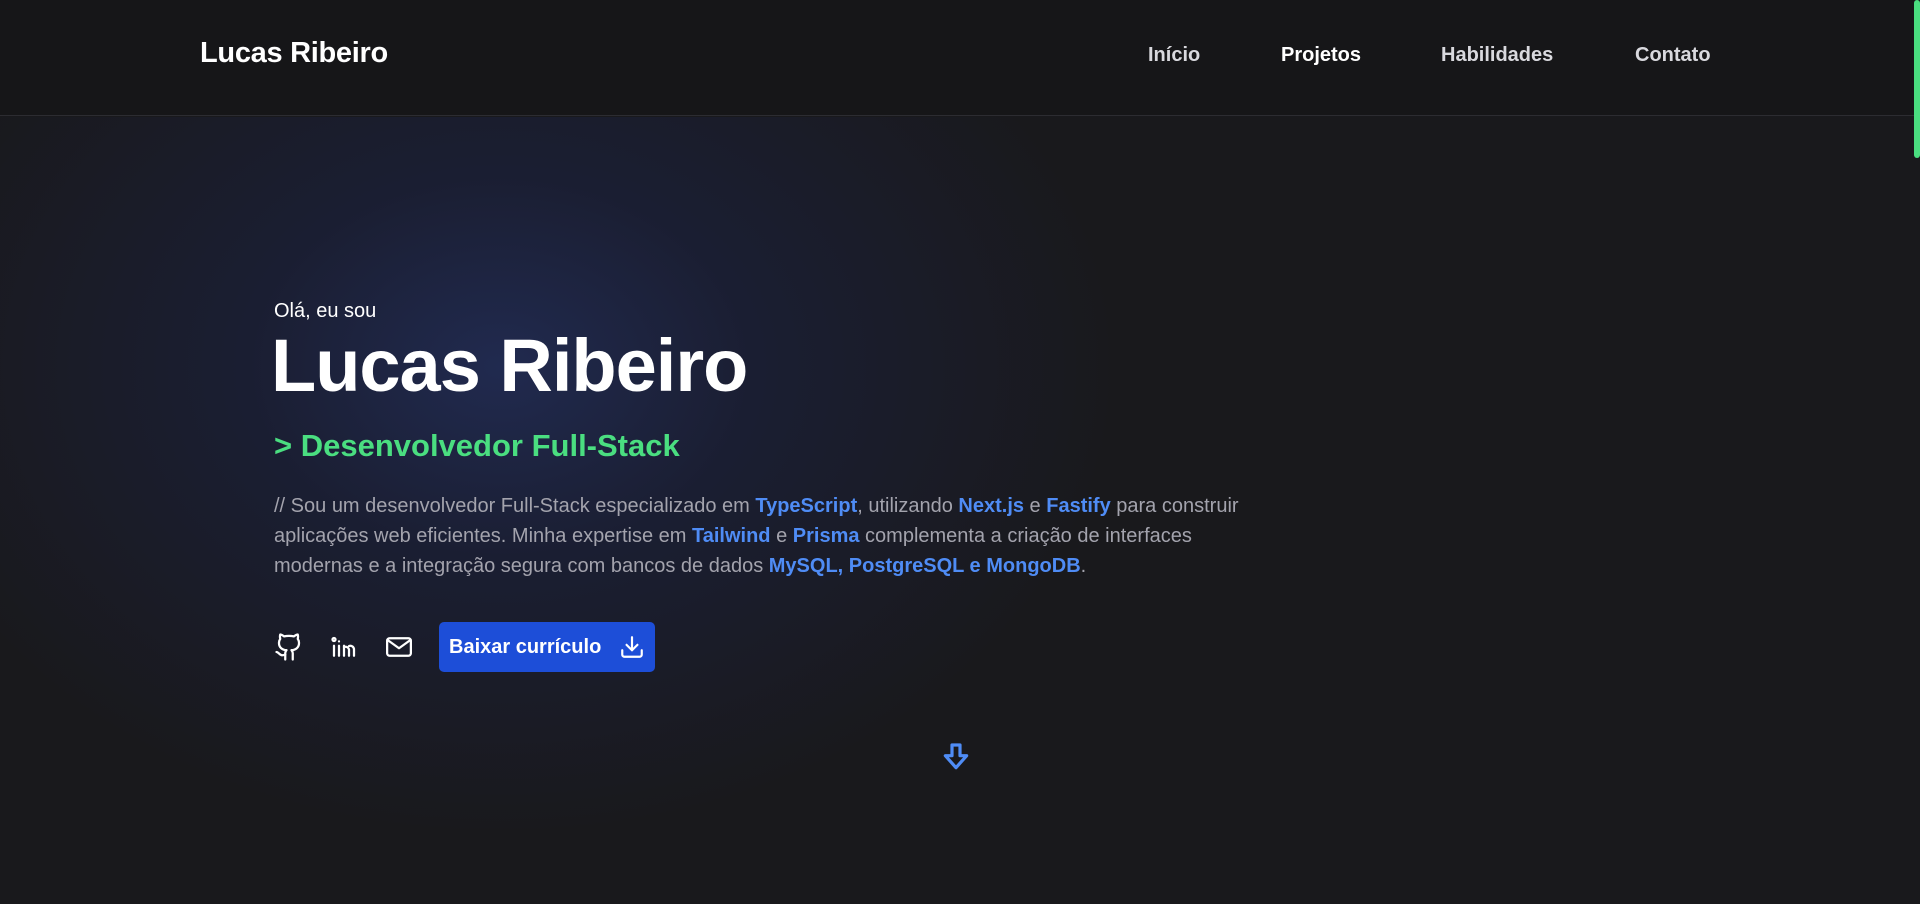 Image resolution: width=1920 pixels, height=904 pixels. Describe the element at coordinates (731, 536) in the screenshot. I see `bio-tech-tailwind: Tailwind` at that location.